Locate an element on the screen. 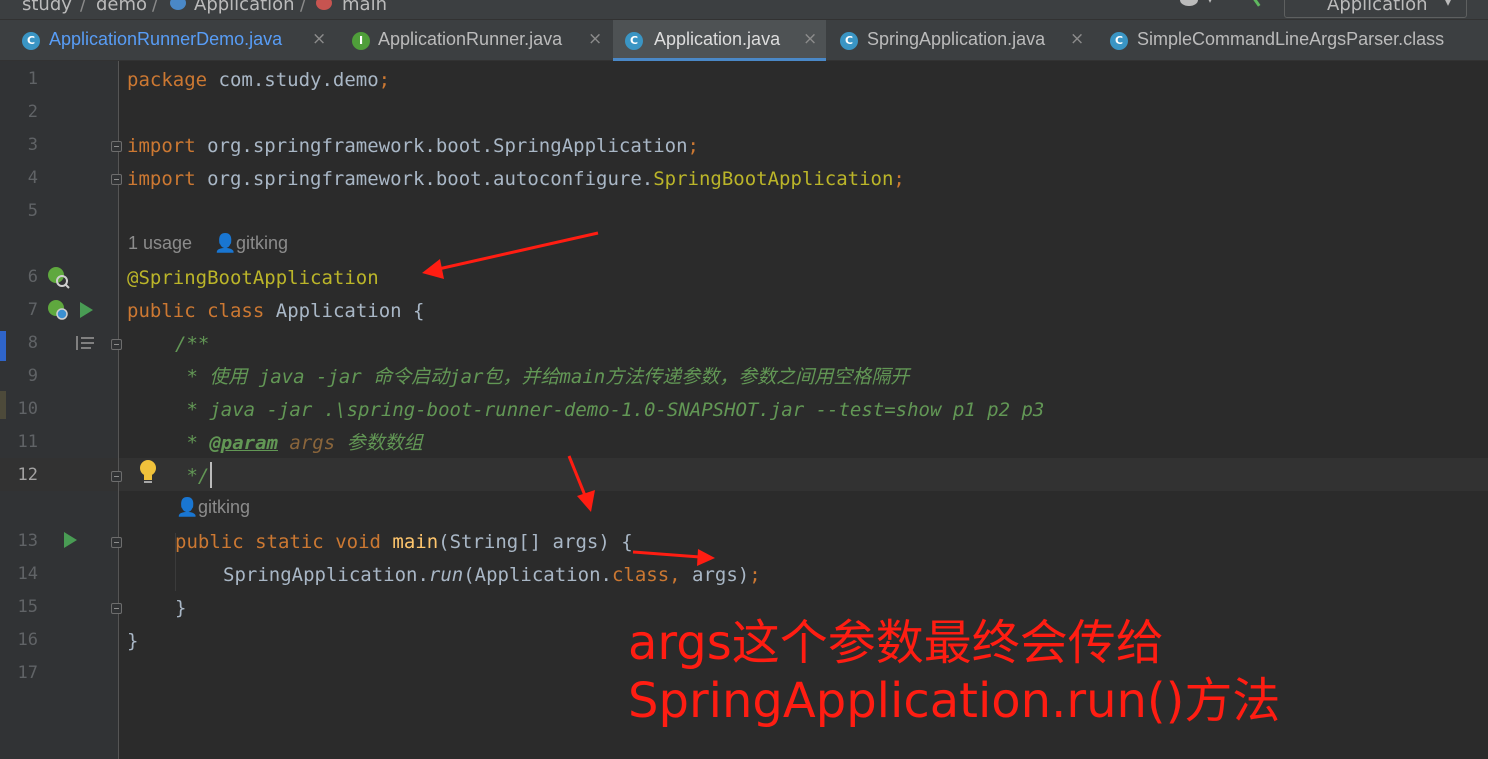 The width and height of the screenshot is (1488, 759). arrow-to-annotation is located at coordinates (510, 255).